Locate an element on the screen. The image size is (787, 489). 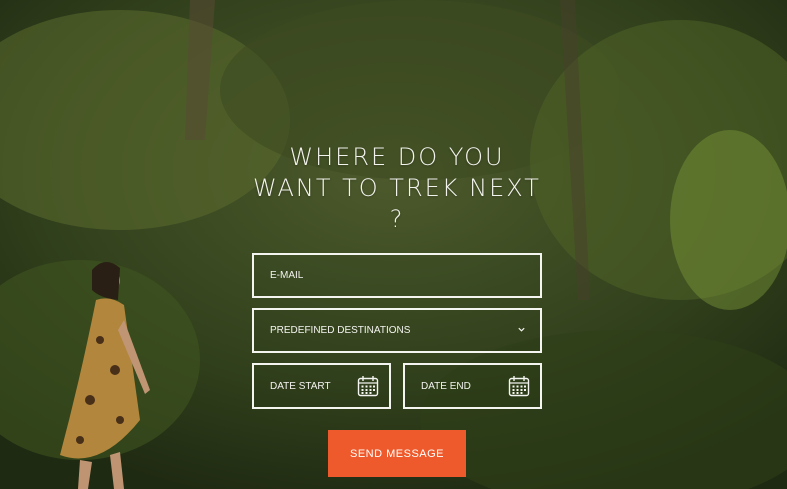
chevron-down-icon is located at coordinates (521, 331).